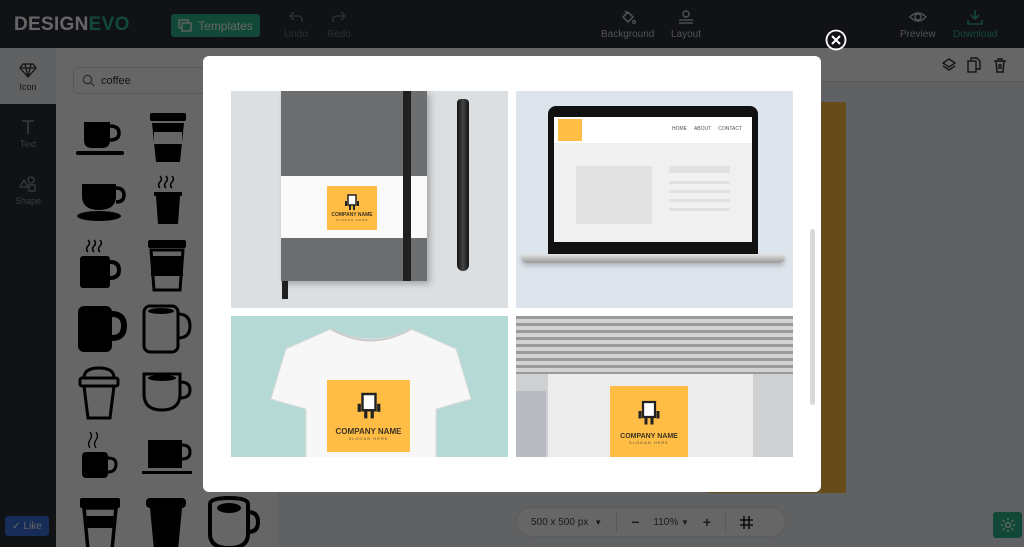 The width and height of the screenshot is (1024, 547). Describe the element at coordinates (285, 290) in the screenshot. I see `bookmark-ribbon` at that location.